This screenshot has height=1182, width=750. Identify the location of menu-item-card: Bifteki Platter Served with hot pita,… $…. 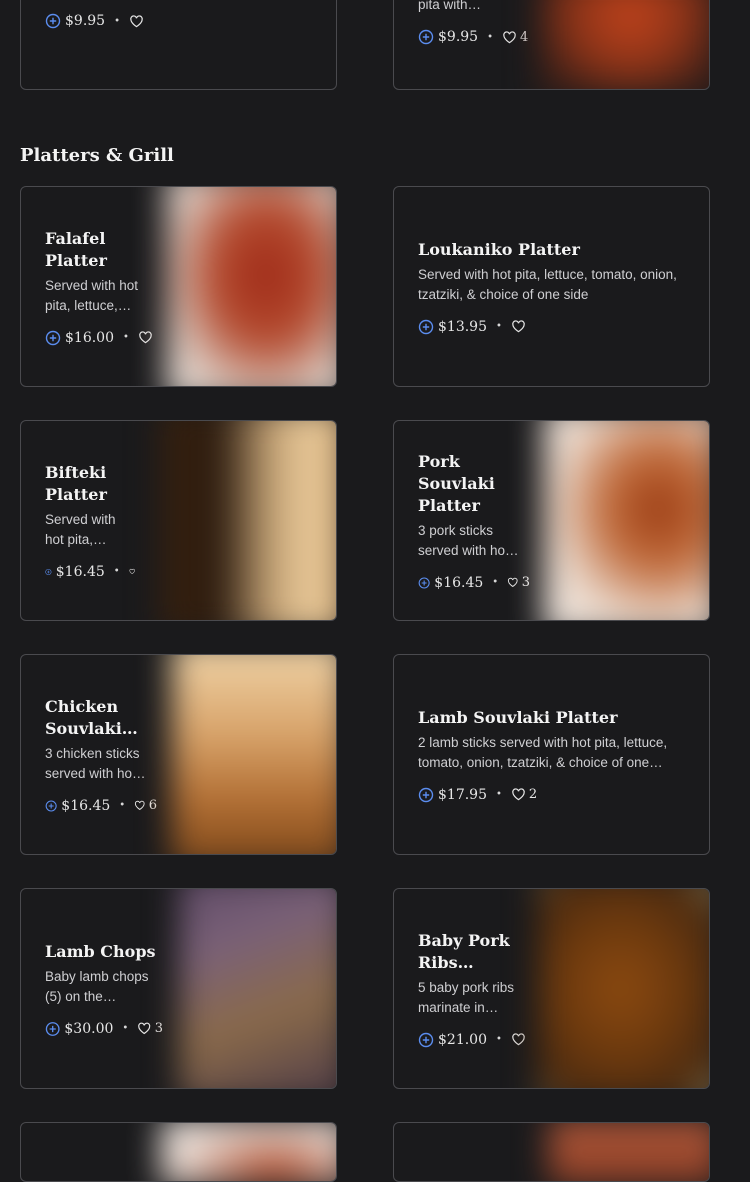
(178, 520).